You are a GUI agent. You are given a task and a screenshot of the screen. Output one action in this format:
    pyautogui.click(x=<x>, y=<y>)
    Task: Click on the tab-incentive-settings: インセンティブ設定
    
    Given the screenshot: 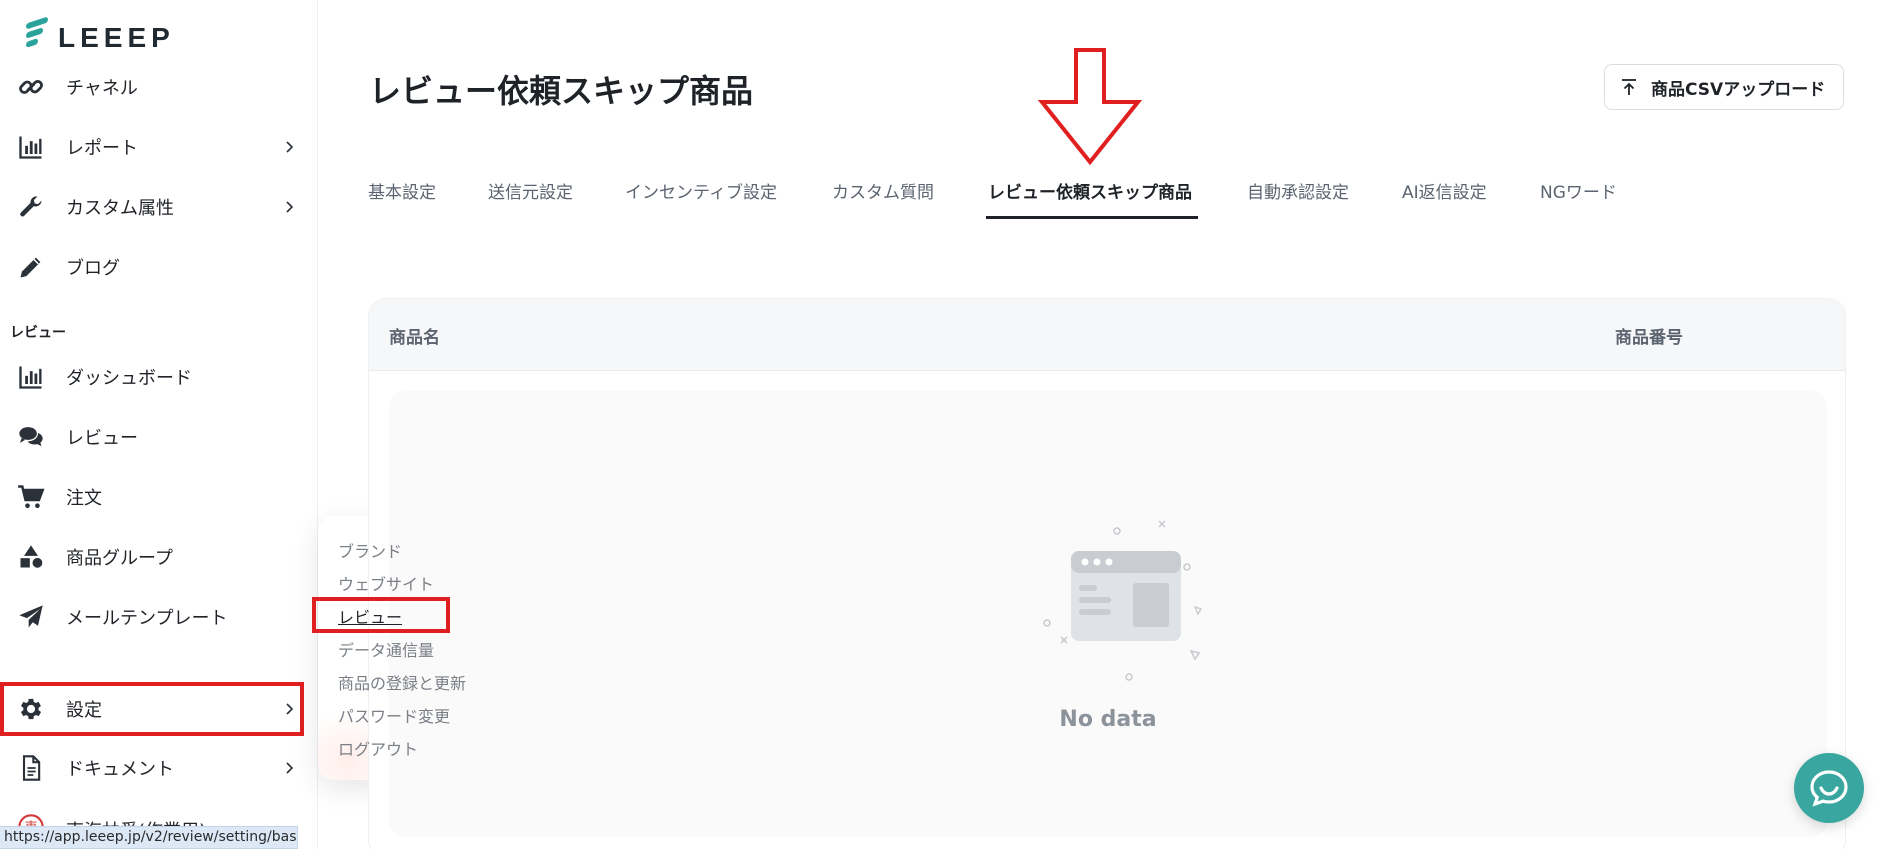 What is the action you would take?
    pyautogui.click(x=701, y=190)
    